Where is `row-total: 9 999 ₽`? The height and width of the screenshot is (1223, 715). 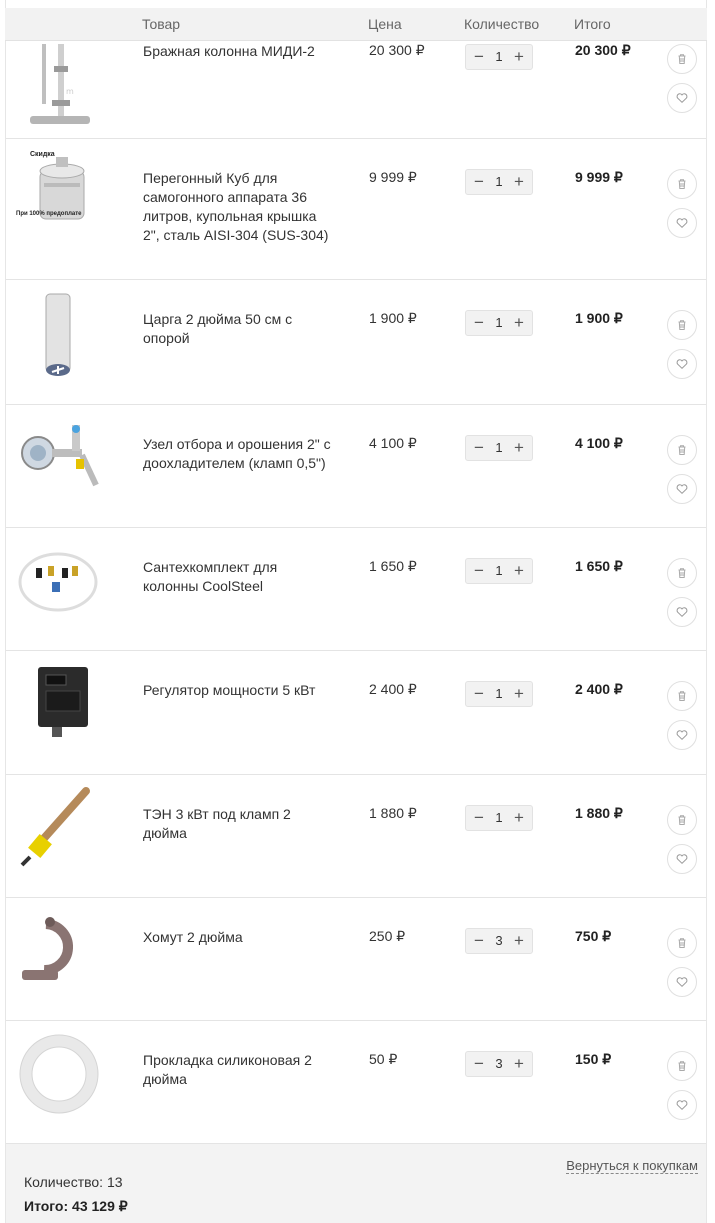
row-total: 9 999 ₽ is located at coordinates (599, 177).